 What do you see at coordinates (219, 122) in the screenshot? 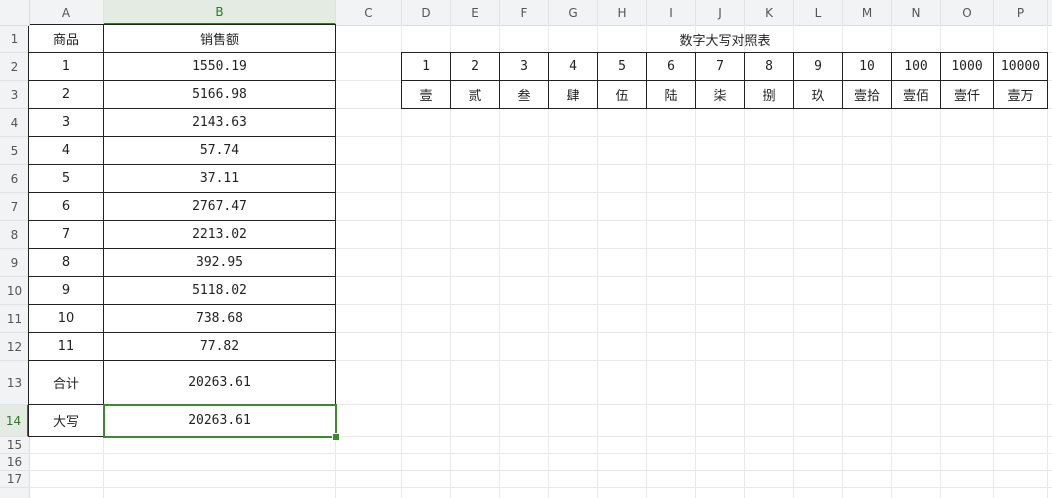
I see `amount-cell: 2143.63` at bounding box center [219, 122].